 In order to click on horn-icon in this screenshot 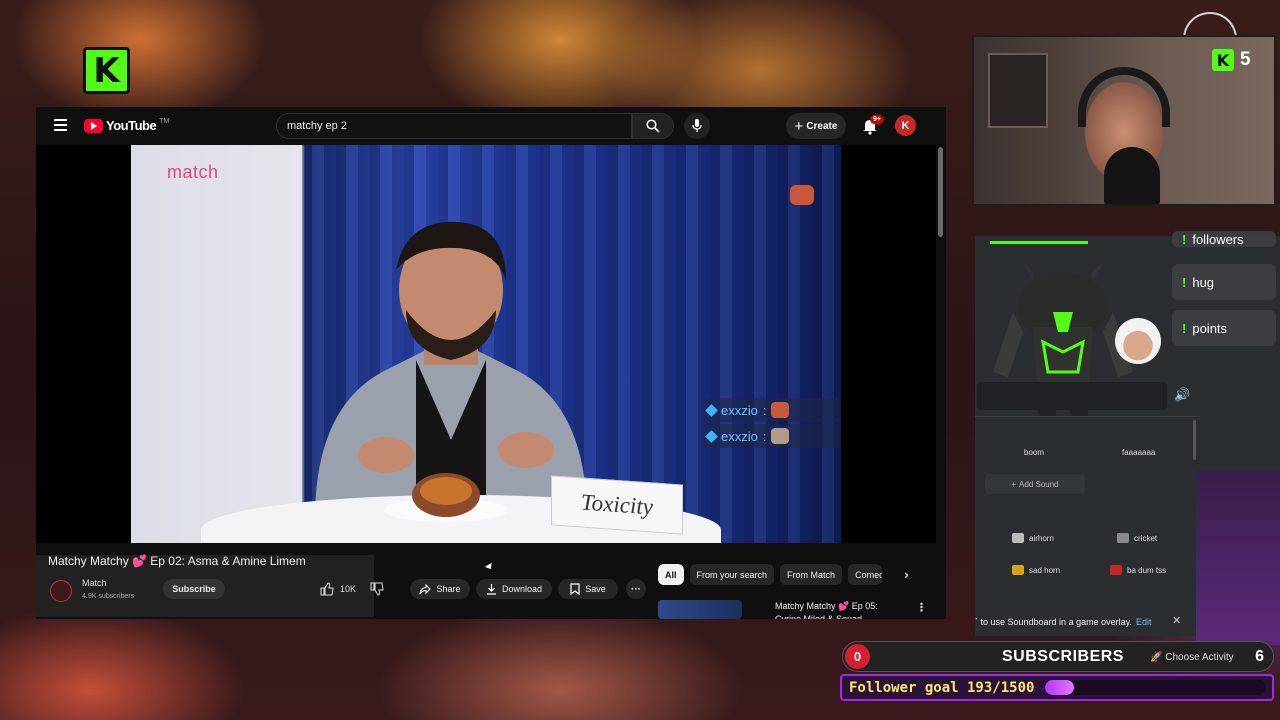, I will do `click(1018, 570)`.